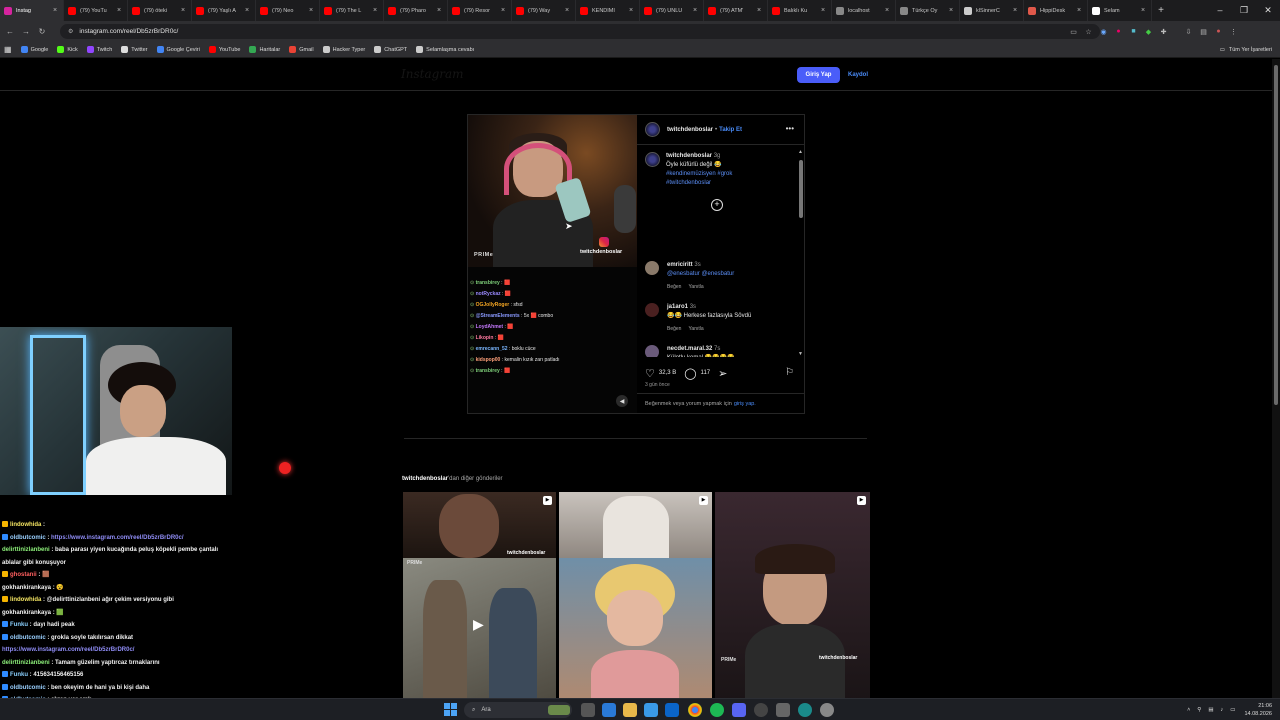 The width and height of the screenshot is (1280, 720). Describe the element at coordinates (800, 253) in the screenshot. I see `comments-scrollbar: ▲ ▼` at that location.